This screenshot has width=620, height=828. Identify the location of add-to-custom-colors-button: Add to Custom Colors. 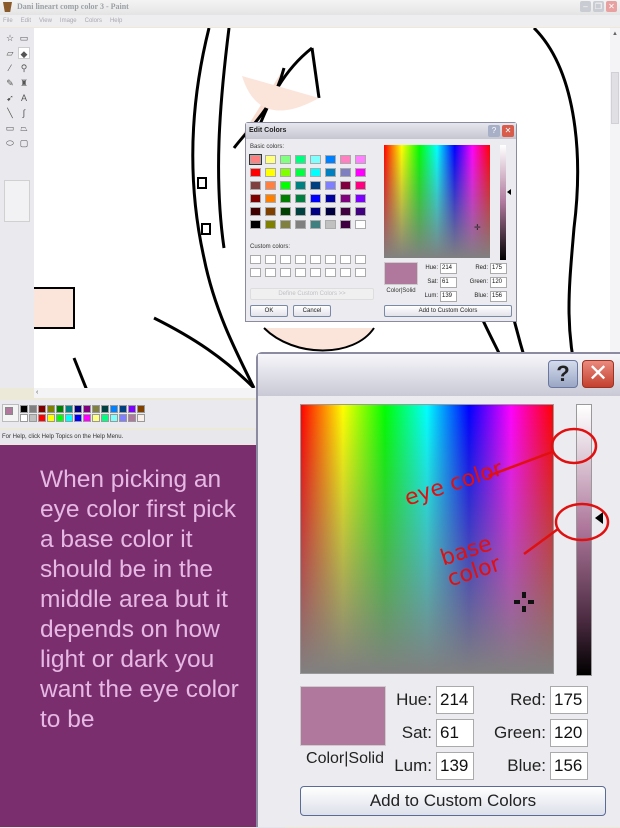
(448, 311).